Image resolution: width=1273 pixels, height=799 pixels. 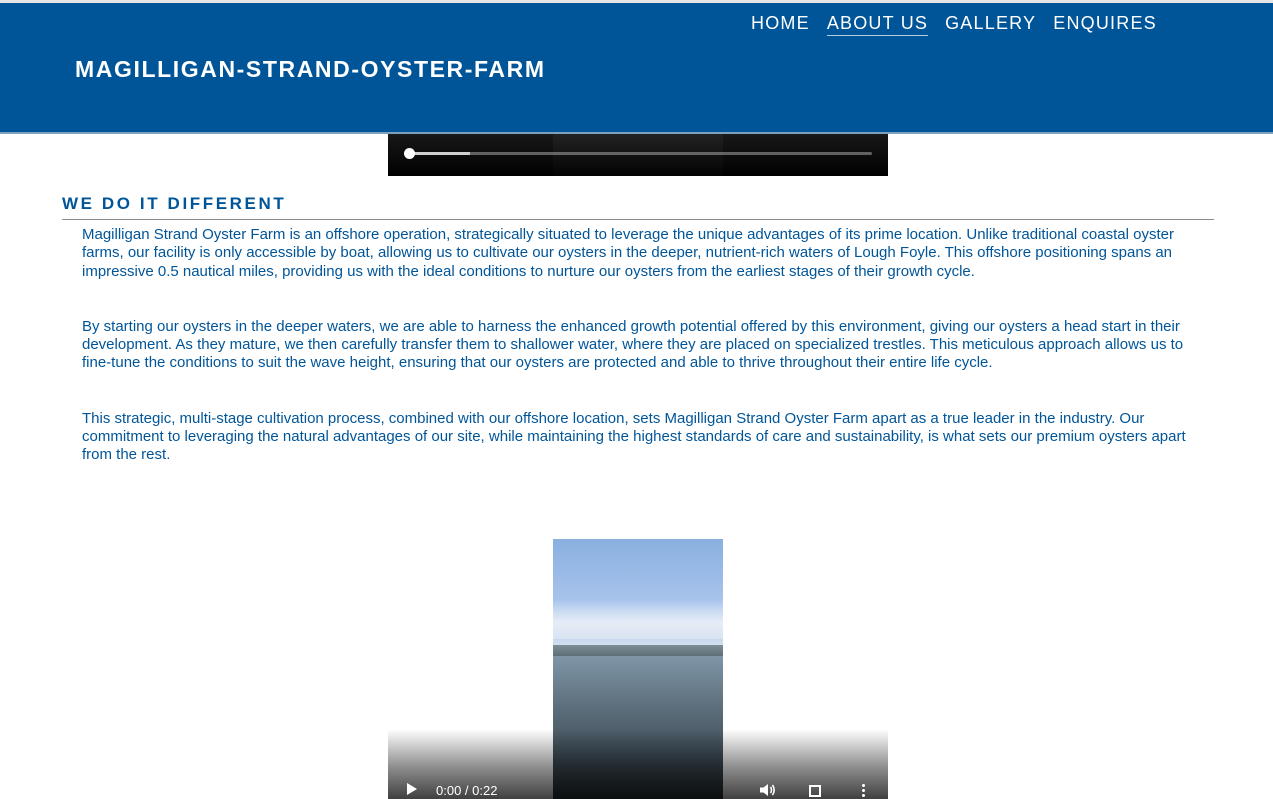 I want to click on site-title: MAGILLIGAN-STRAND-OYSTER-FARM, so click(x=310, y=69).